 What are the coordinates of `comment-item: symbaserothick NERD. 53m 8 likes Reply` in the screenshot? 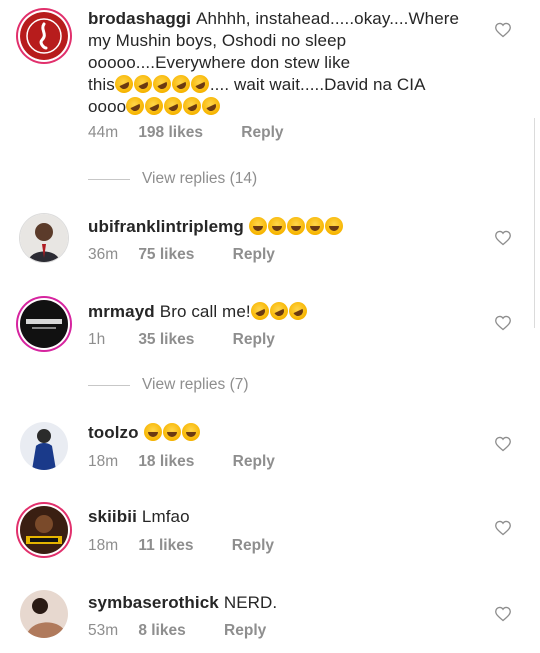 It's located at (270, 614).